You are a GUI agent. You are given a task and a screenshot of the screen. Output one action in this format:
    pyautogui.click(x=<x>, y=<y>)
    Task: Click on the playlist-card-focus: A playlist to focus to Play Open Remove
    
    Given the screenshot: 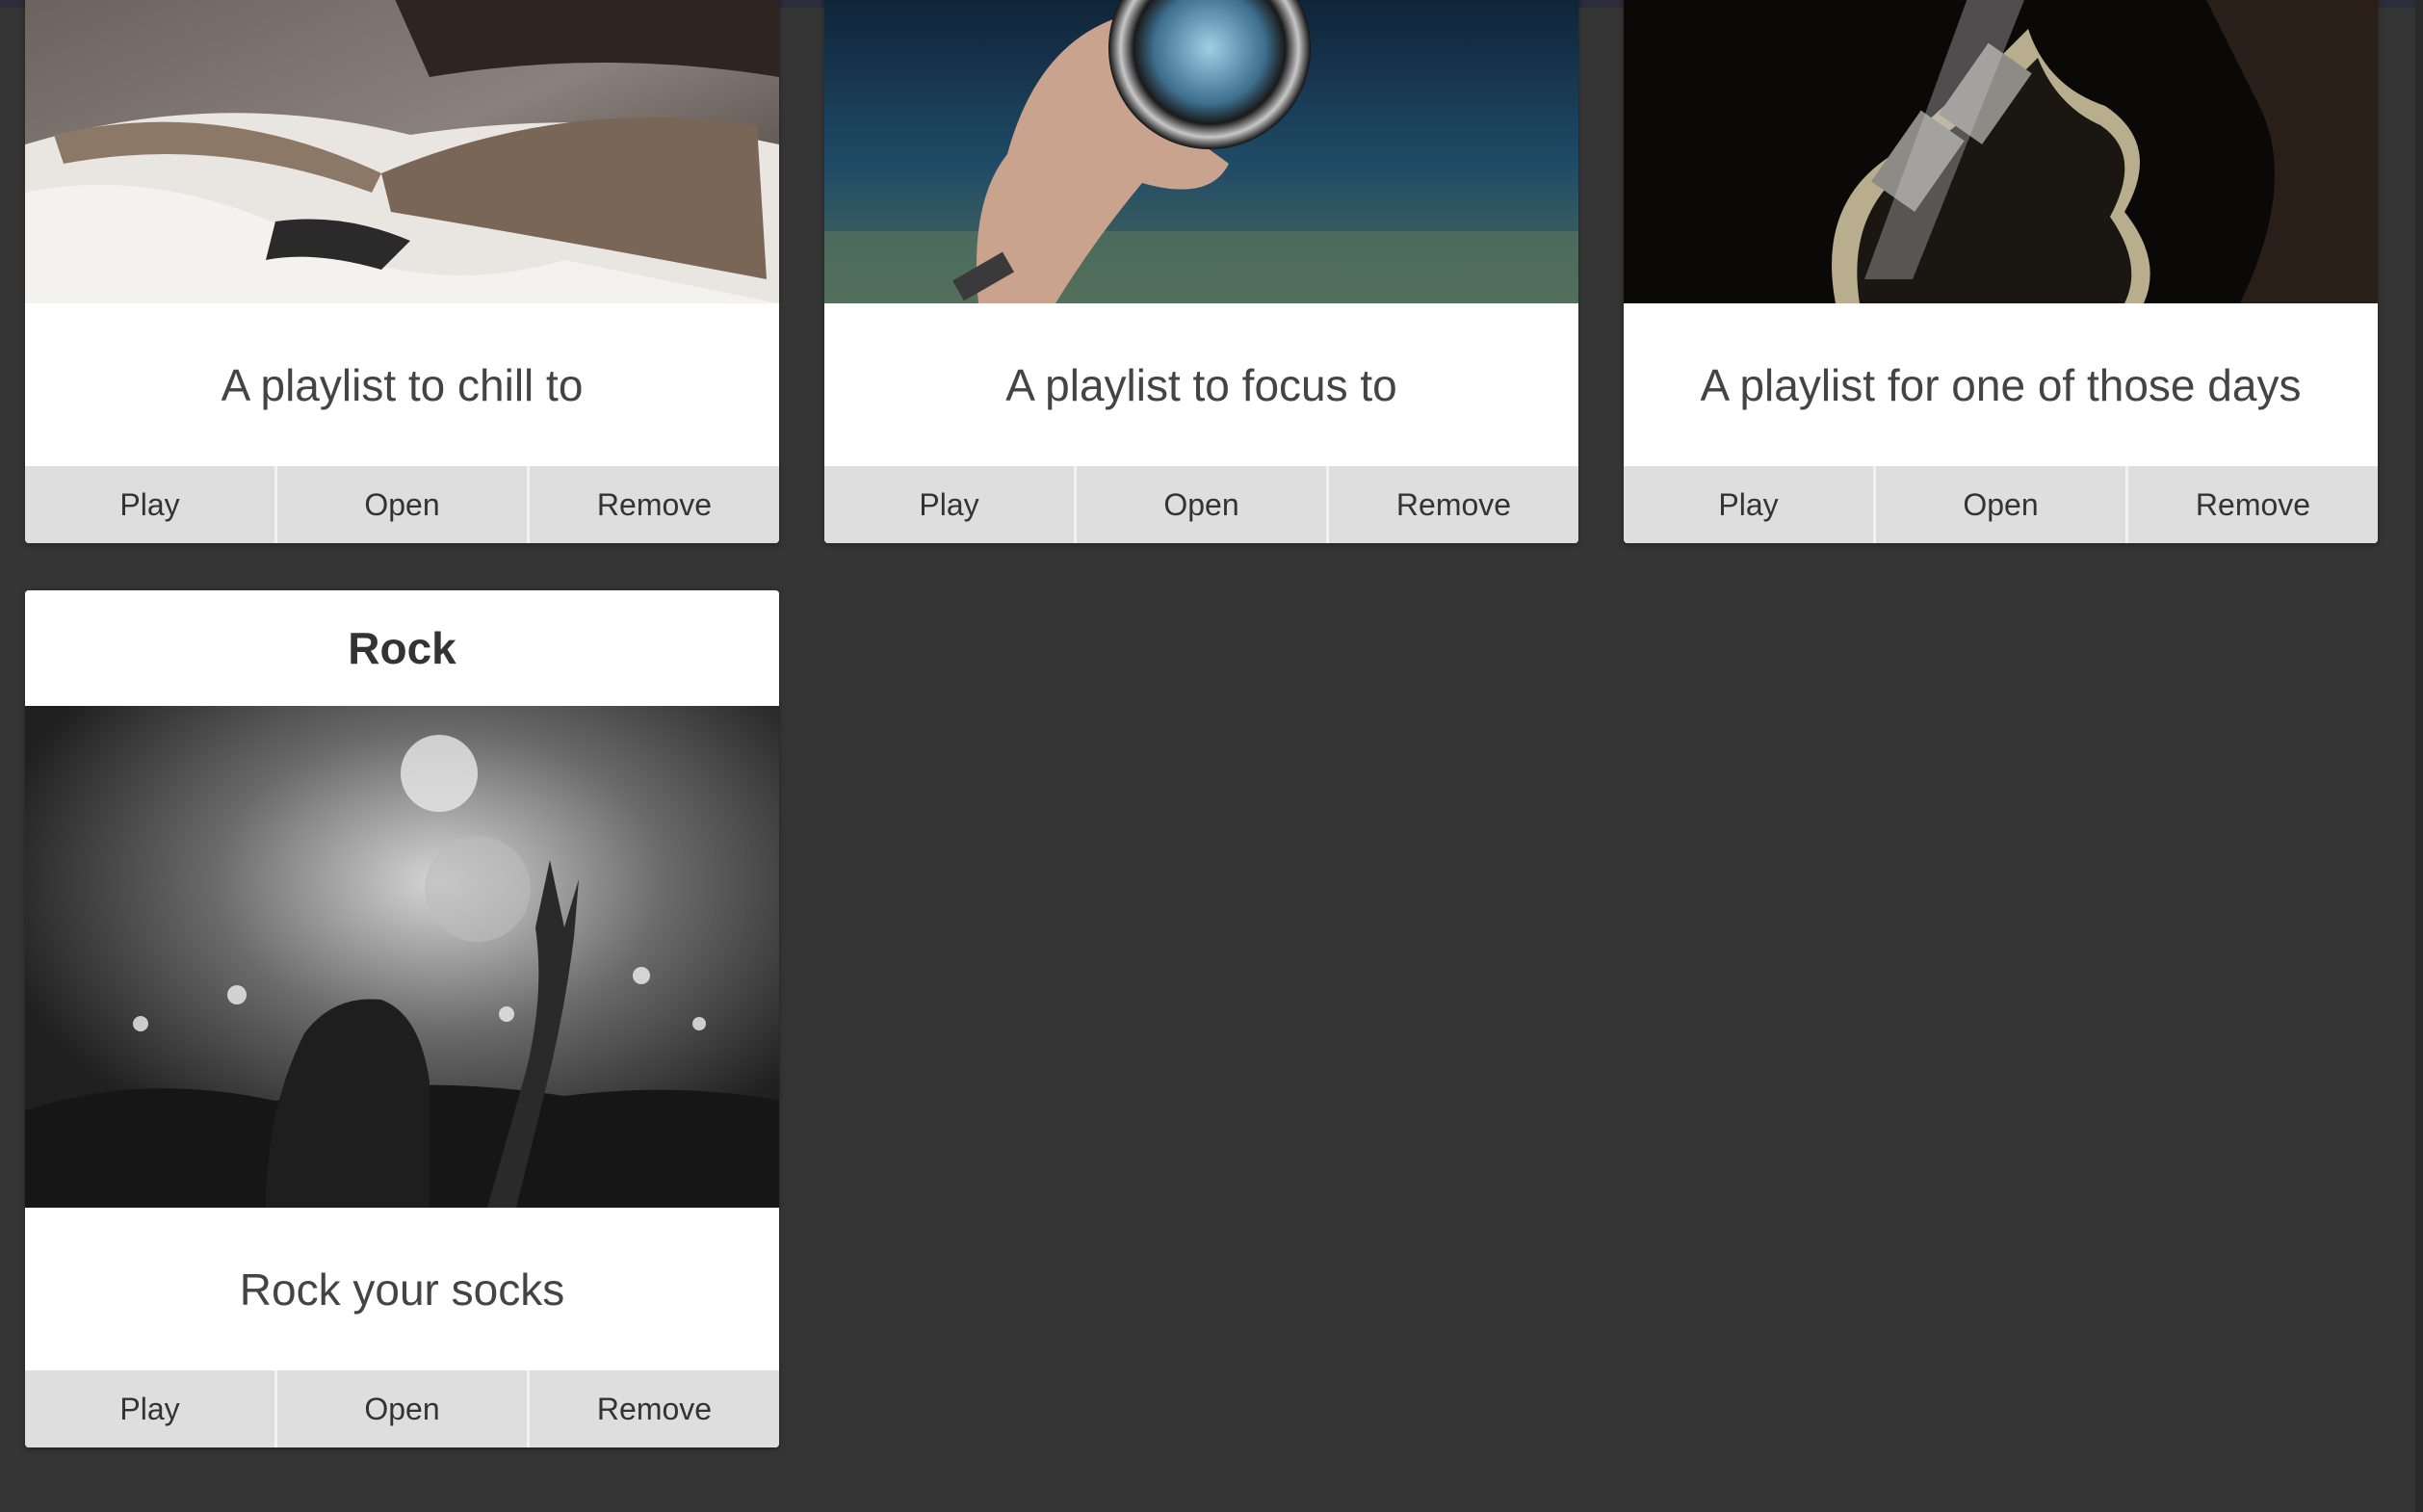 What is the action you would take?
    pyautogui.click(x=1201, y=271)
    